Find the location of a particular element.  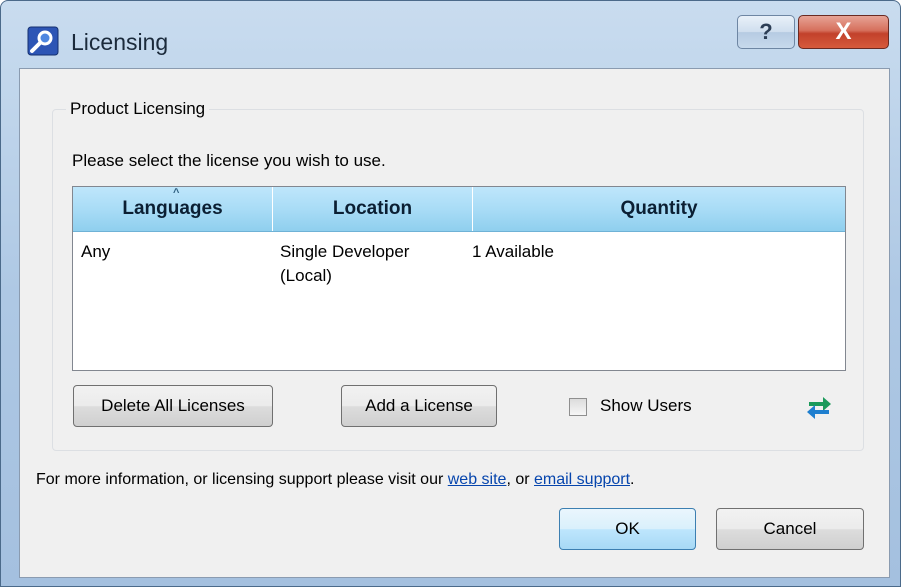

column-header-label: Languages is located at coordinates (172, 208).